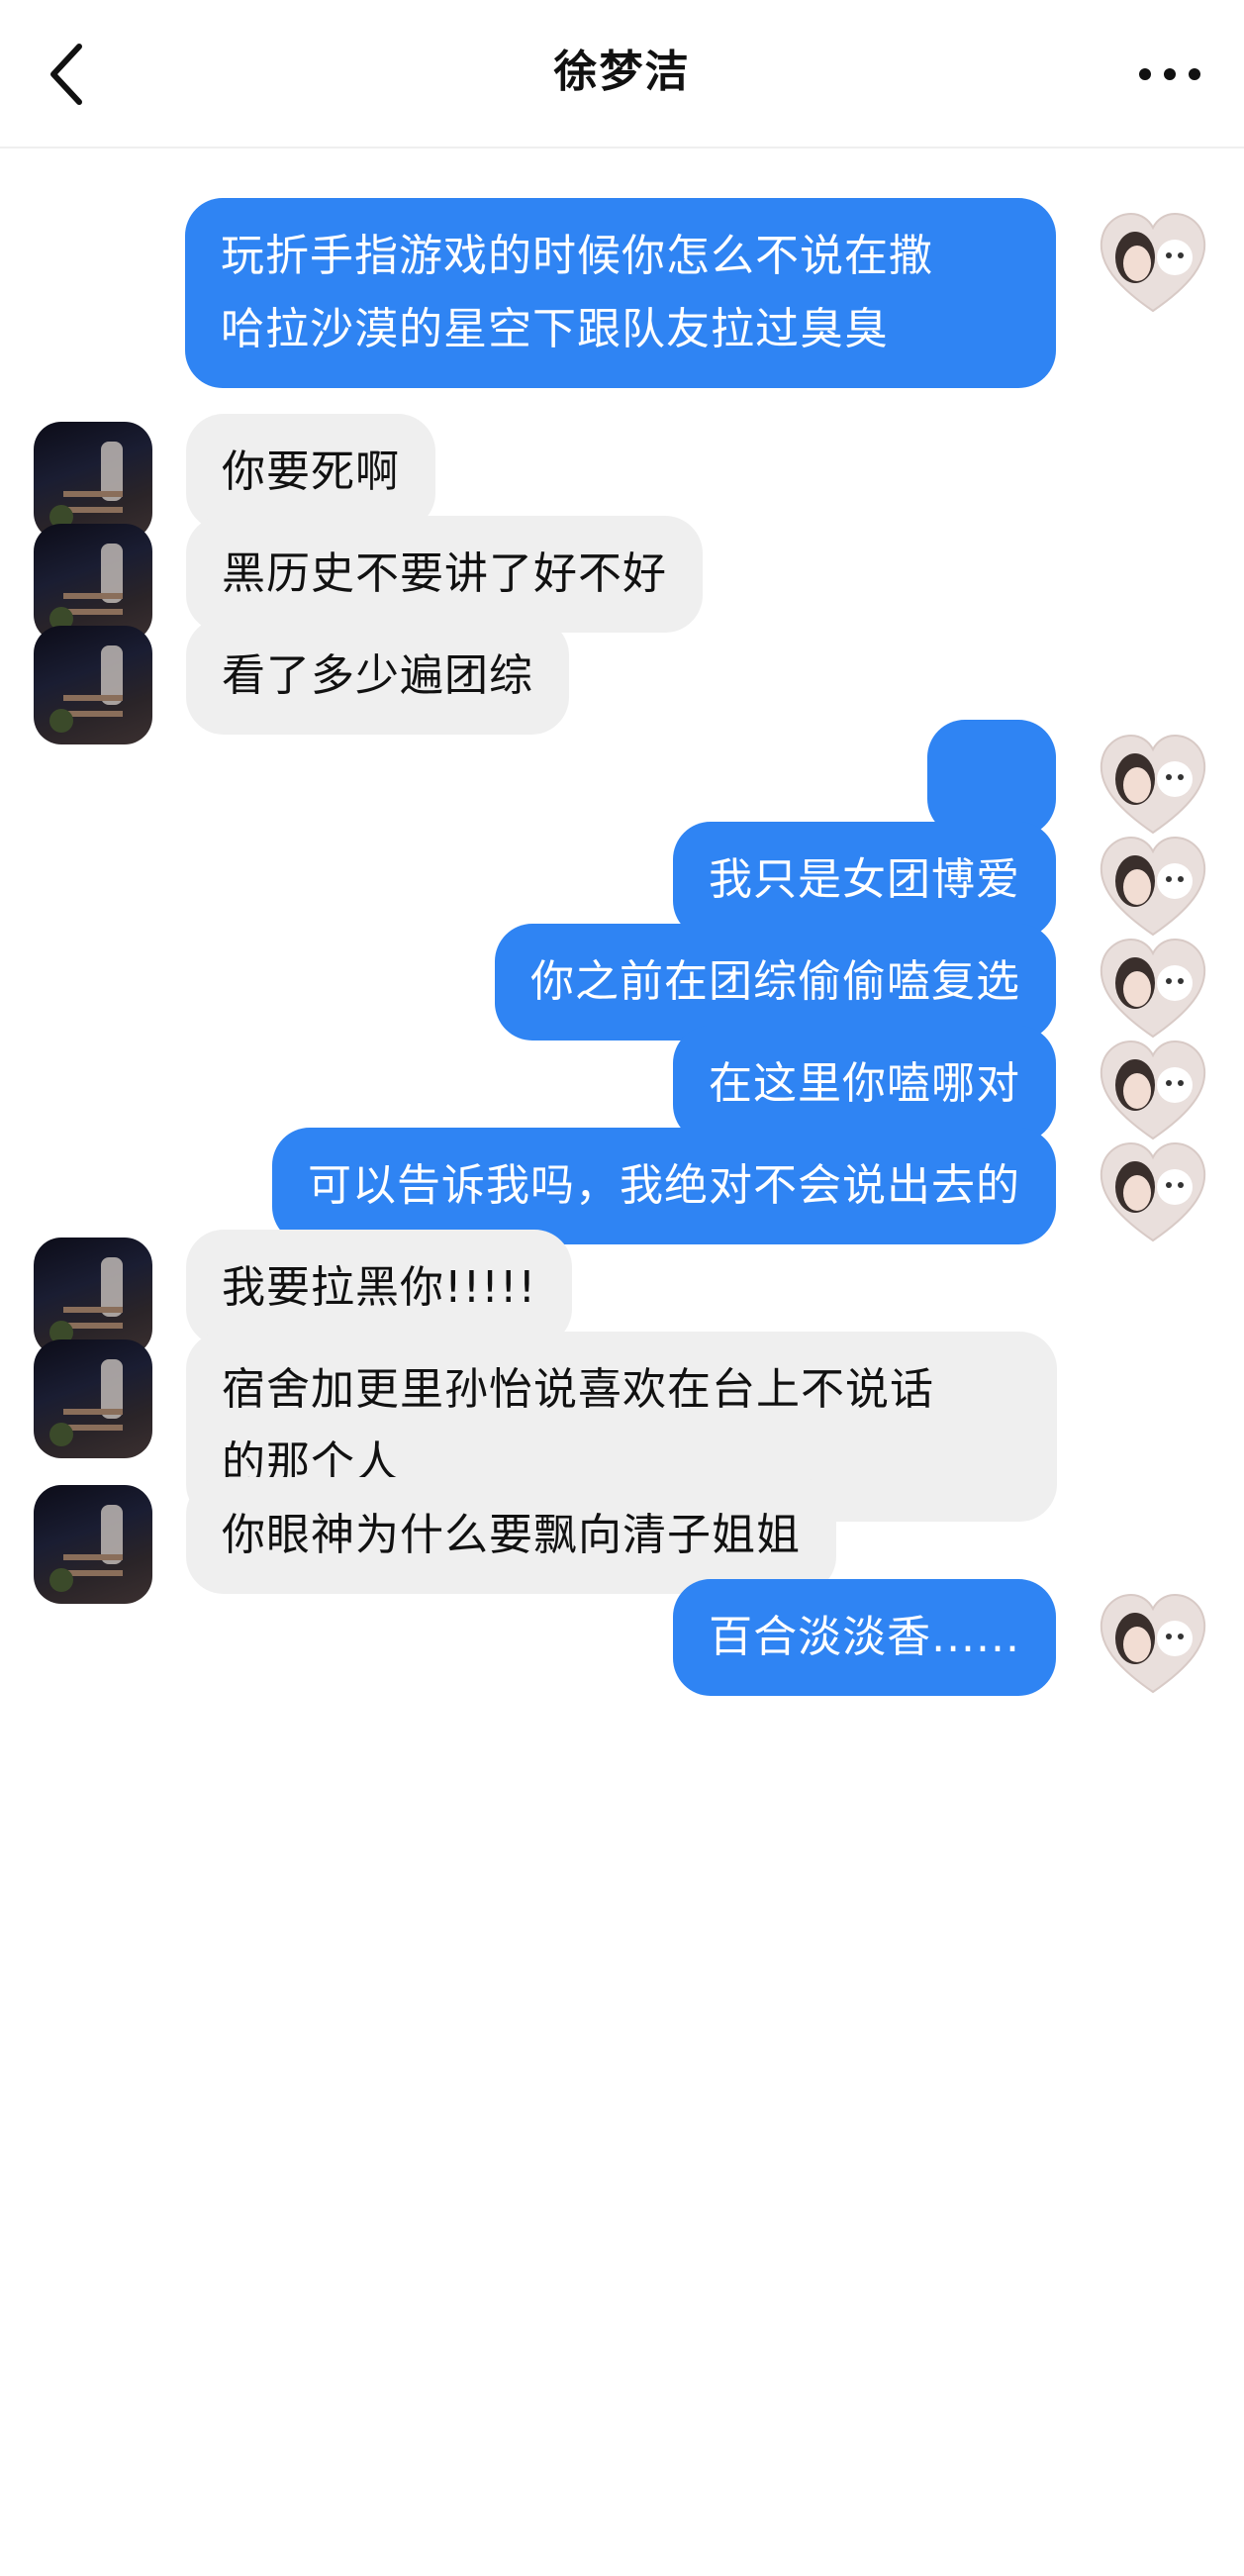  Describe the element at coordinates (620, 293) in the screenshot. I see `message-bubble-sent: 玩折手指游戏的时候你怎么不说在撒 哈拉沙漠的星空下跟队友拉过臭臭` at that location.